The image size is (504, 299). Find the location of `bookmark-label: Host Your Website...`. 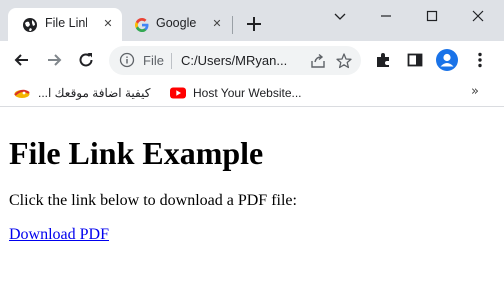

bookmark-label: Host Your Website... is located at coordinates (247, 93).